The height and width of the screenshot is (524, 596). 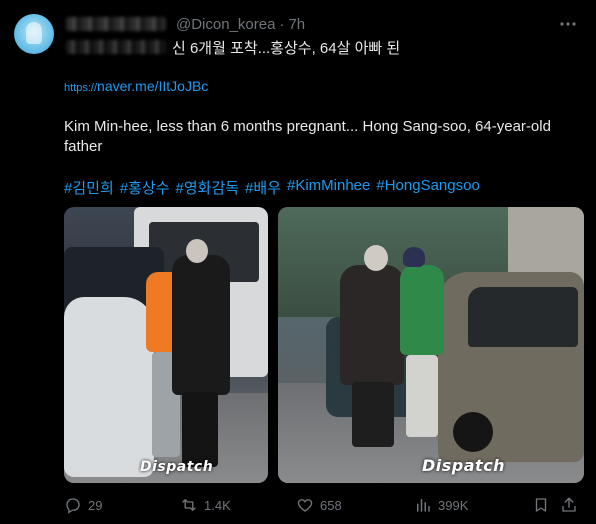 I want to click on tweet-header: @Dicon_korea · 7h, so click(x=185, y=24).